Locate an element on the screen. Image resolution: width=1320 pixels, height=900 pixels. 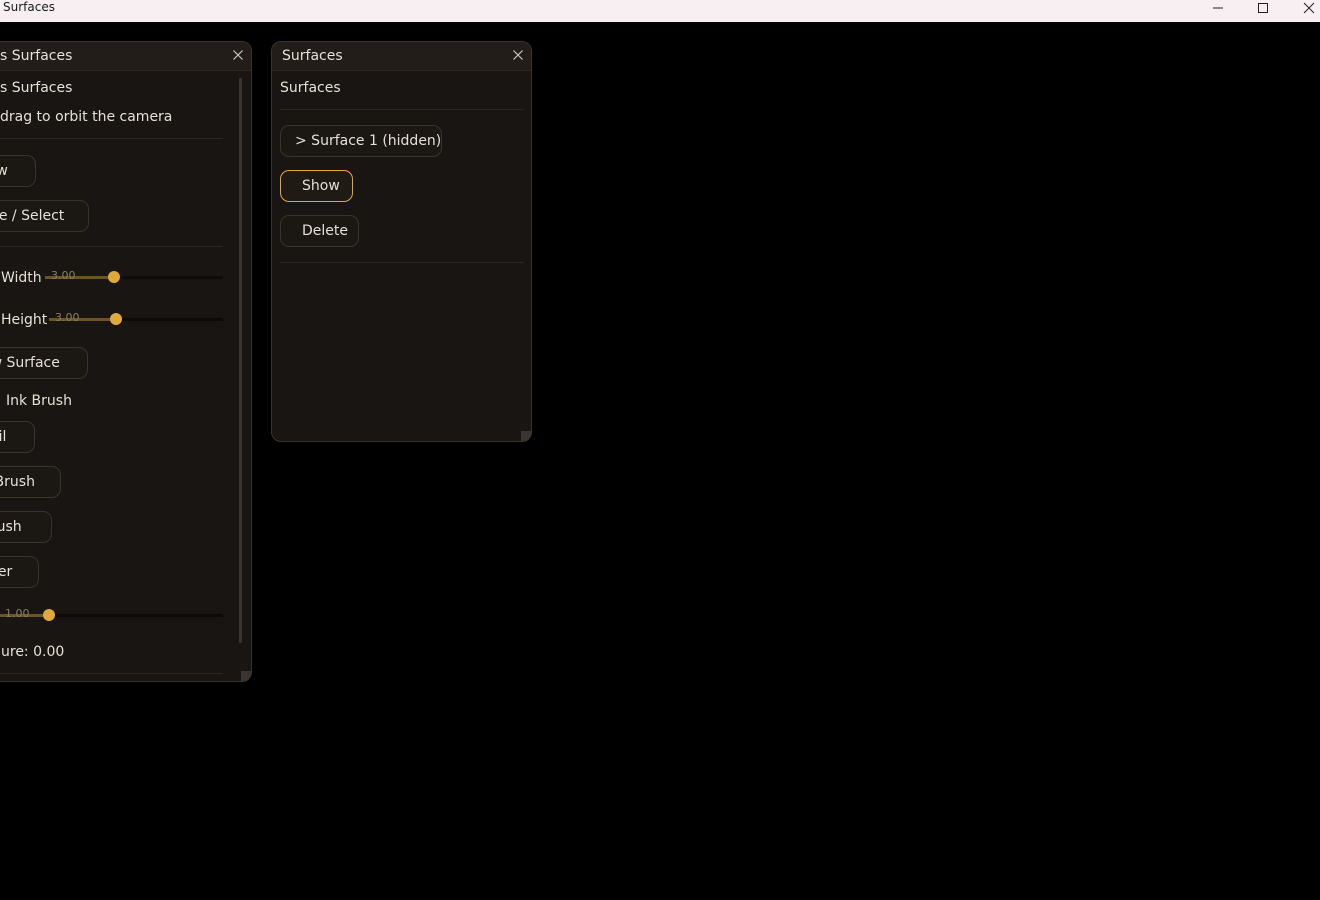
pressure-readout: ure: 0.00 is located at coordinates (33, 652).